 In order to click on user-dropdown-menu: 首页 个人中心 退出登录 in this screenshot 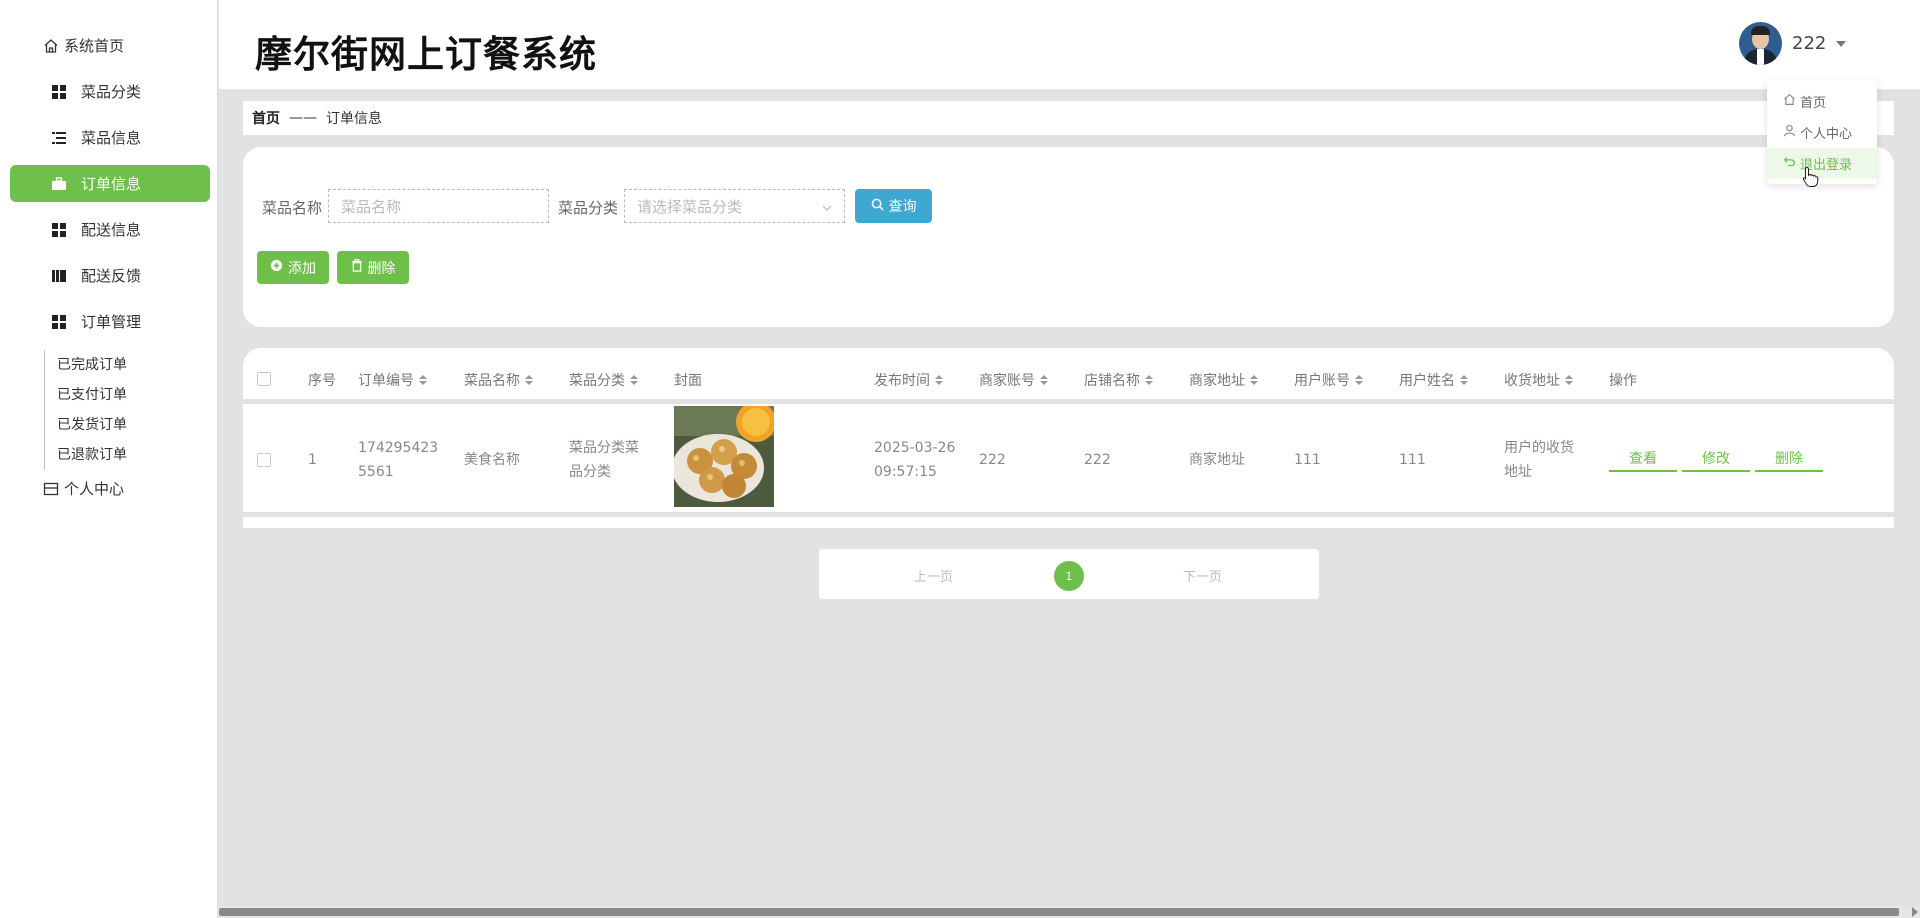, I will do `click(1822, 132)`.